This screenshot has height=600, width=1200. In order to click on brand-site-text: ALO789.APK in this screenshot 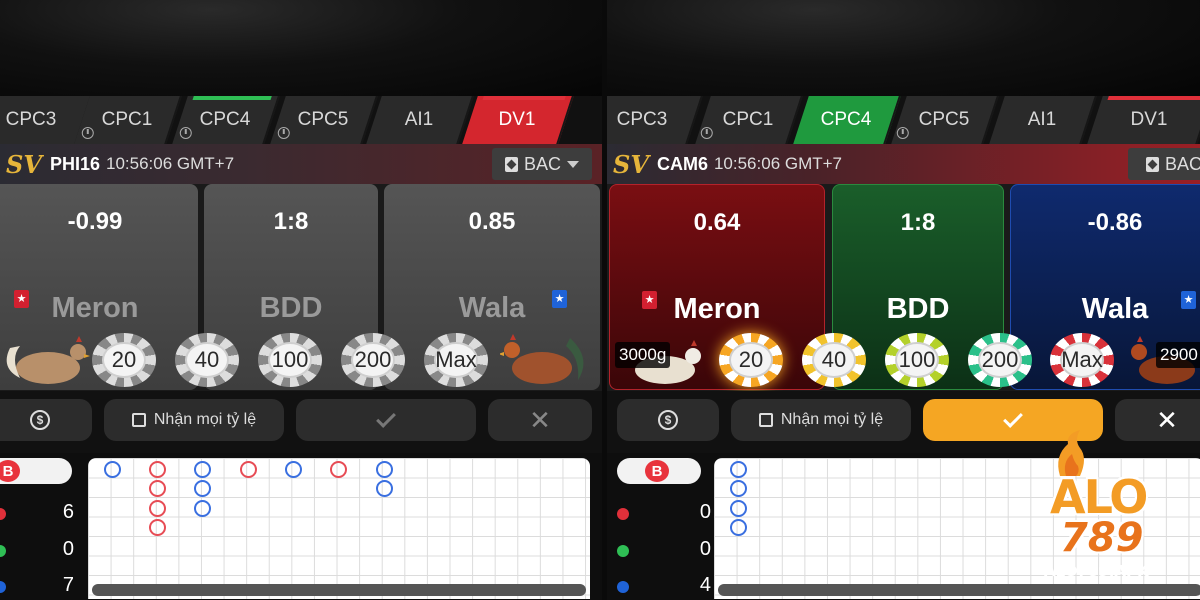, I will do `click(1096, 571)`.